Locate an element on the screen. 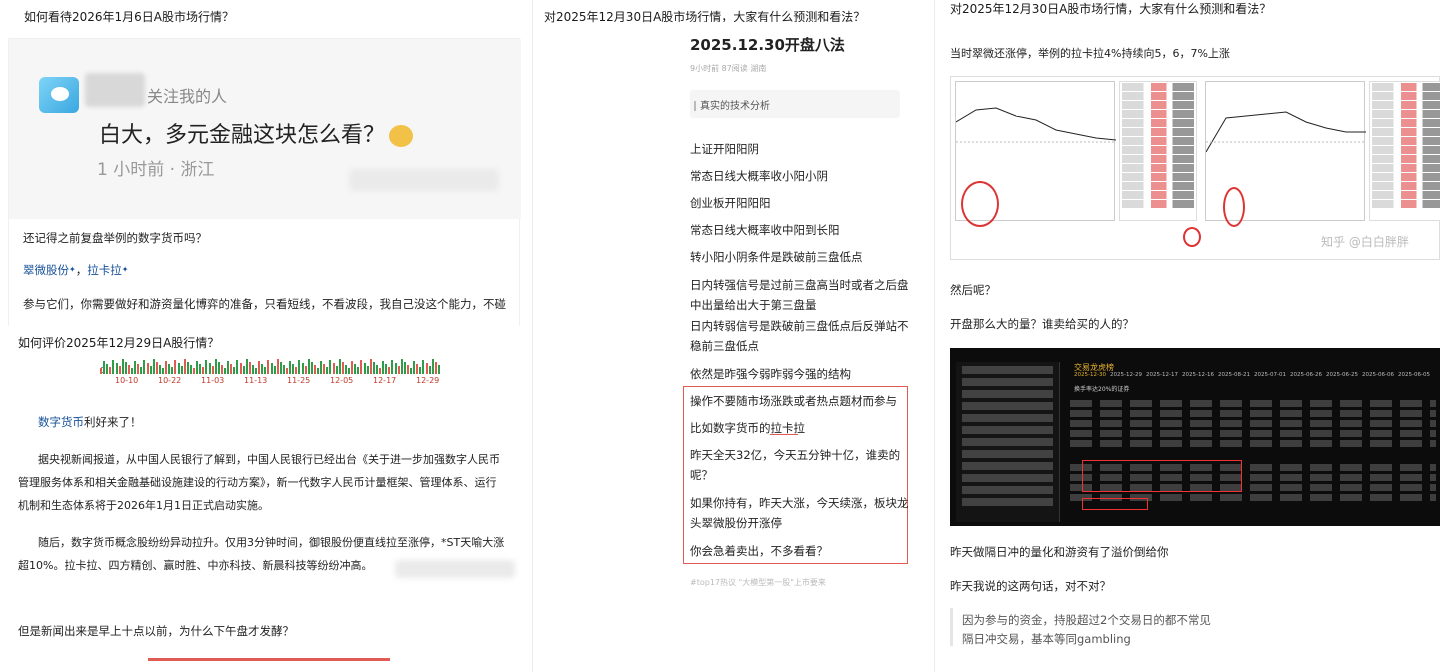 The height and width of the screenshot is (672, 1440). stock-links: 翠微股份✦，拉卡拉✦ is located at coordinates (75, 270).